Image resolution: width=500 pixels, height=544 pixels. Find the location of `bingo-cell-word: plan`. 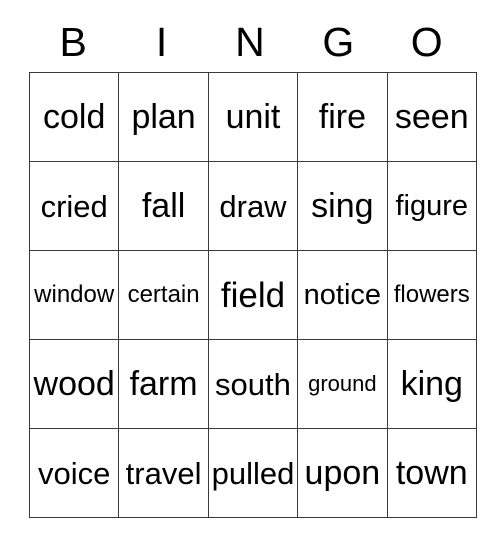

bingo-cell-word: plan is located at coordinates (163, 117).